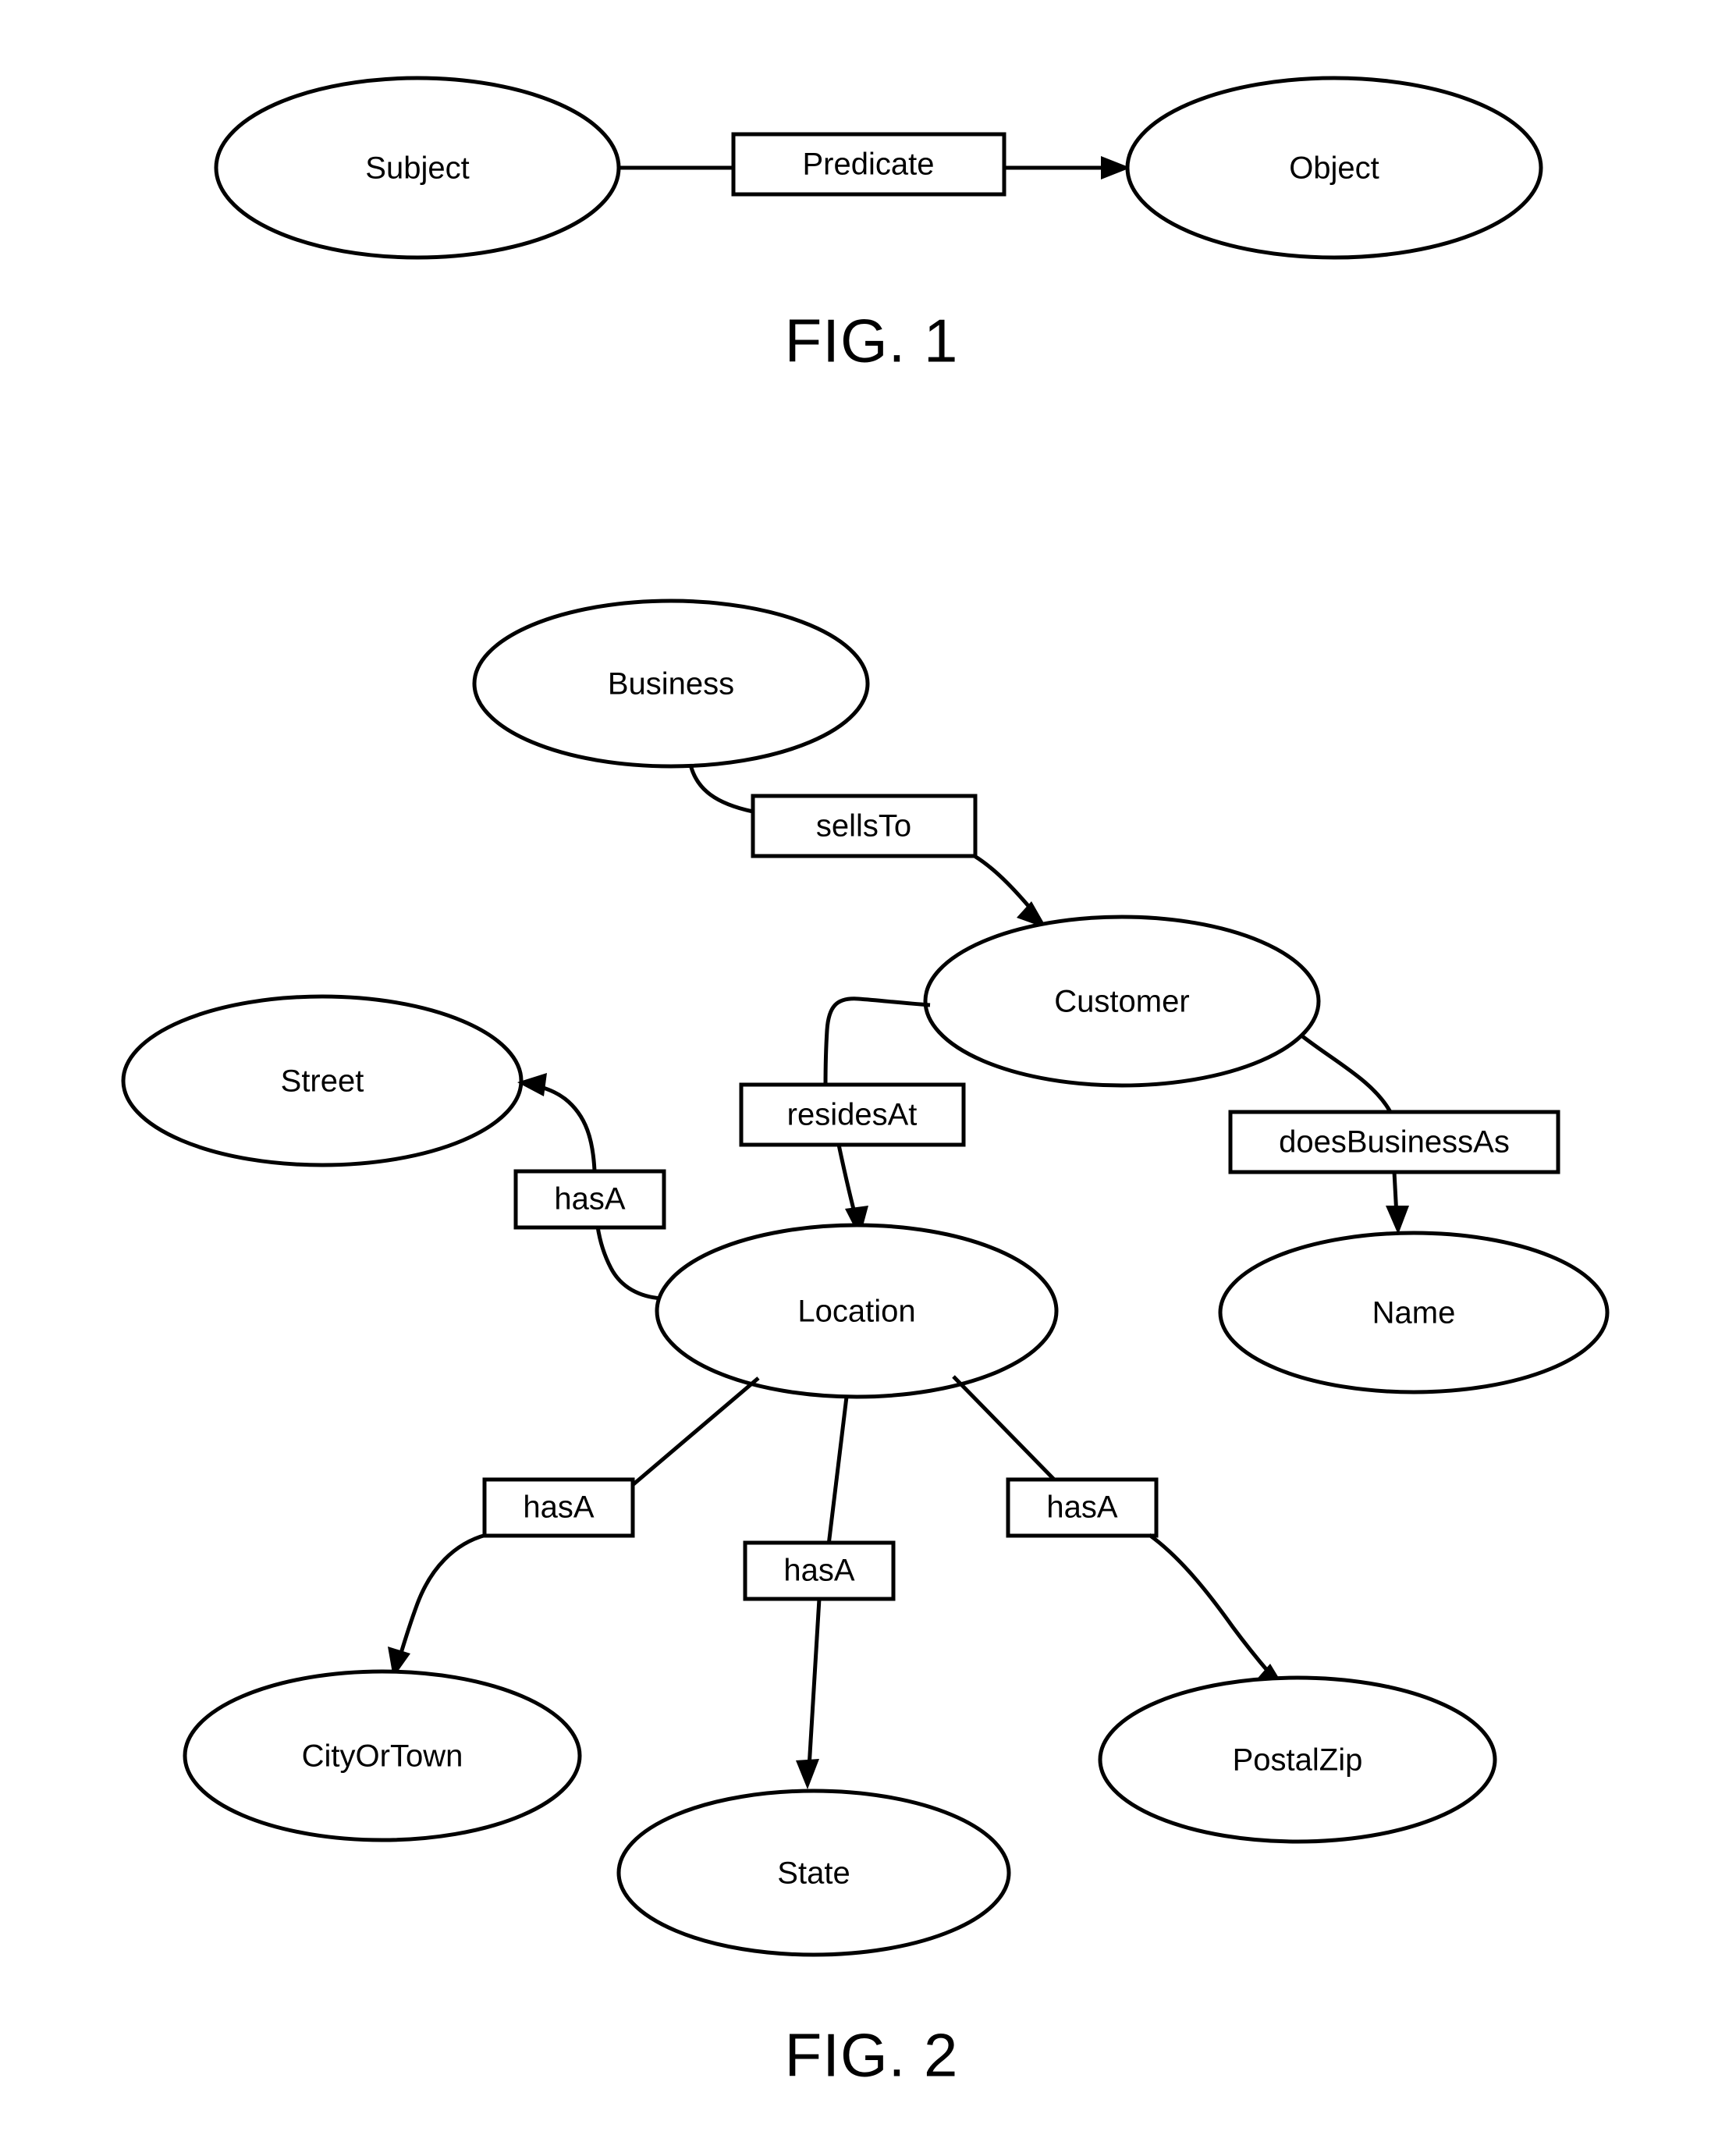  I want to click on node-business-label: Business, so click(671, 684).